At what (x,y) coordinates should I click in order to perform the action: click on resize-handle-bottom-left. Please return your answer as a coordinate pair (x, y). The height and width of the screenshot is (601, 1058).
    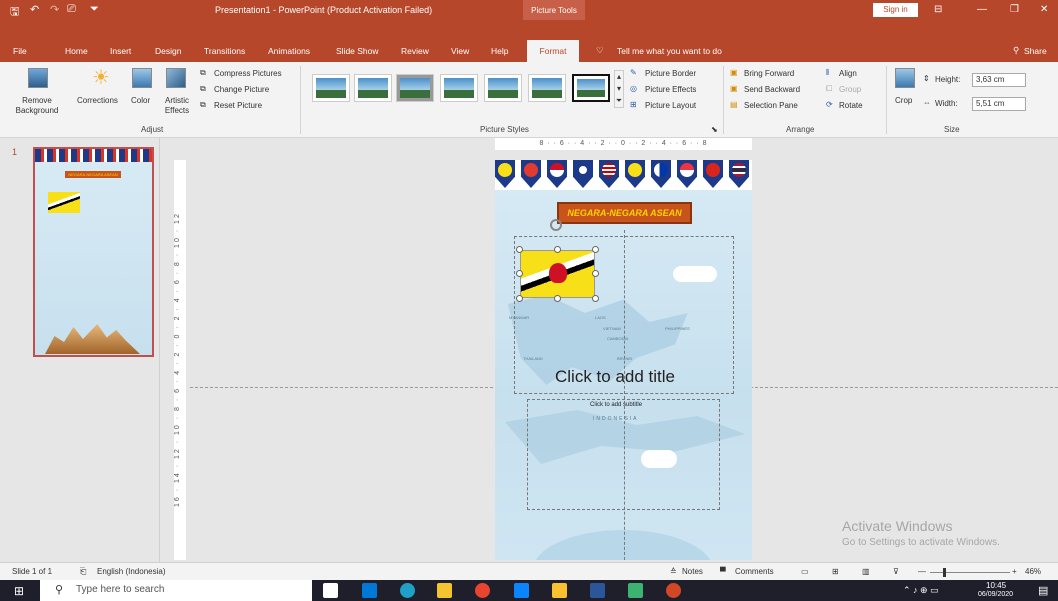
    Looking at the image, I should click on (519, 298).